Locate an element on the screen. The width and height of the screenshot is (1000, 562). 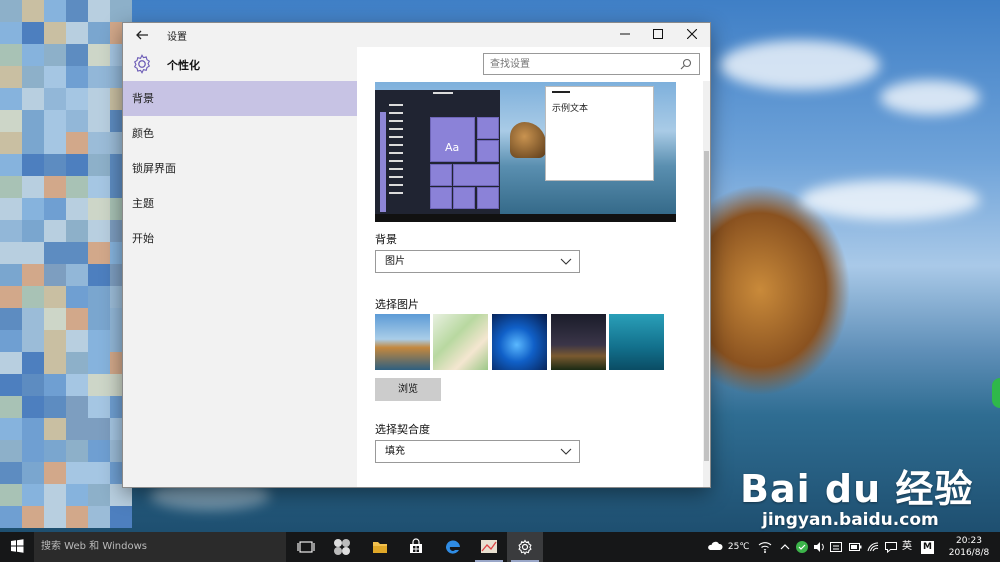
background-preview: Aa 示例文本 is located at coordinates (525, 152).